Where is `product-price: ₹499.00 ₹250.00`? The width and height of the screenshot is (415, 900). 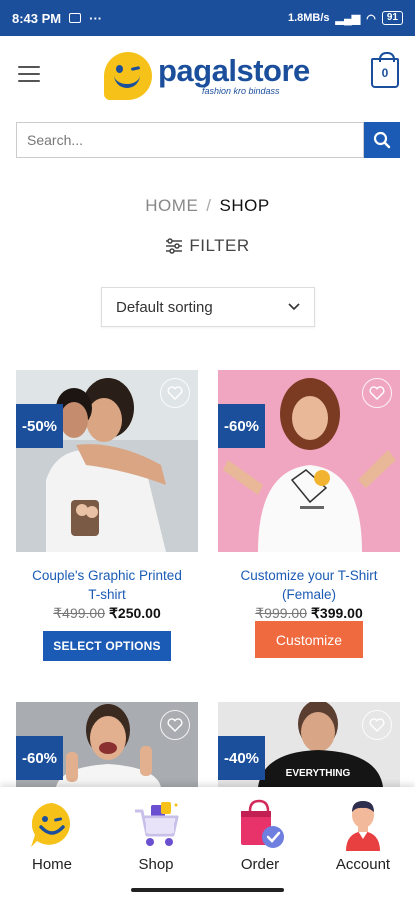
product-price: ₹499.00 ₹250.00 is located at coordinates (107, 613).